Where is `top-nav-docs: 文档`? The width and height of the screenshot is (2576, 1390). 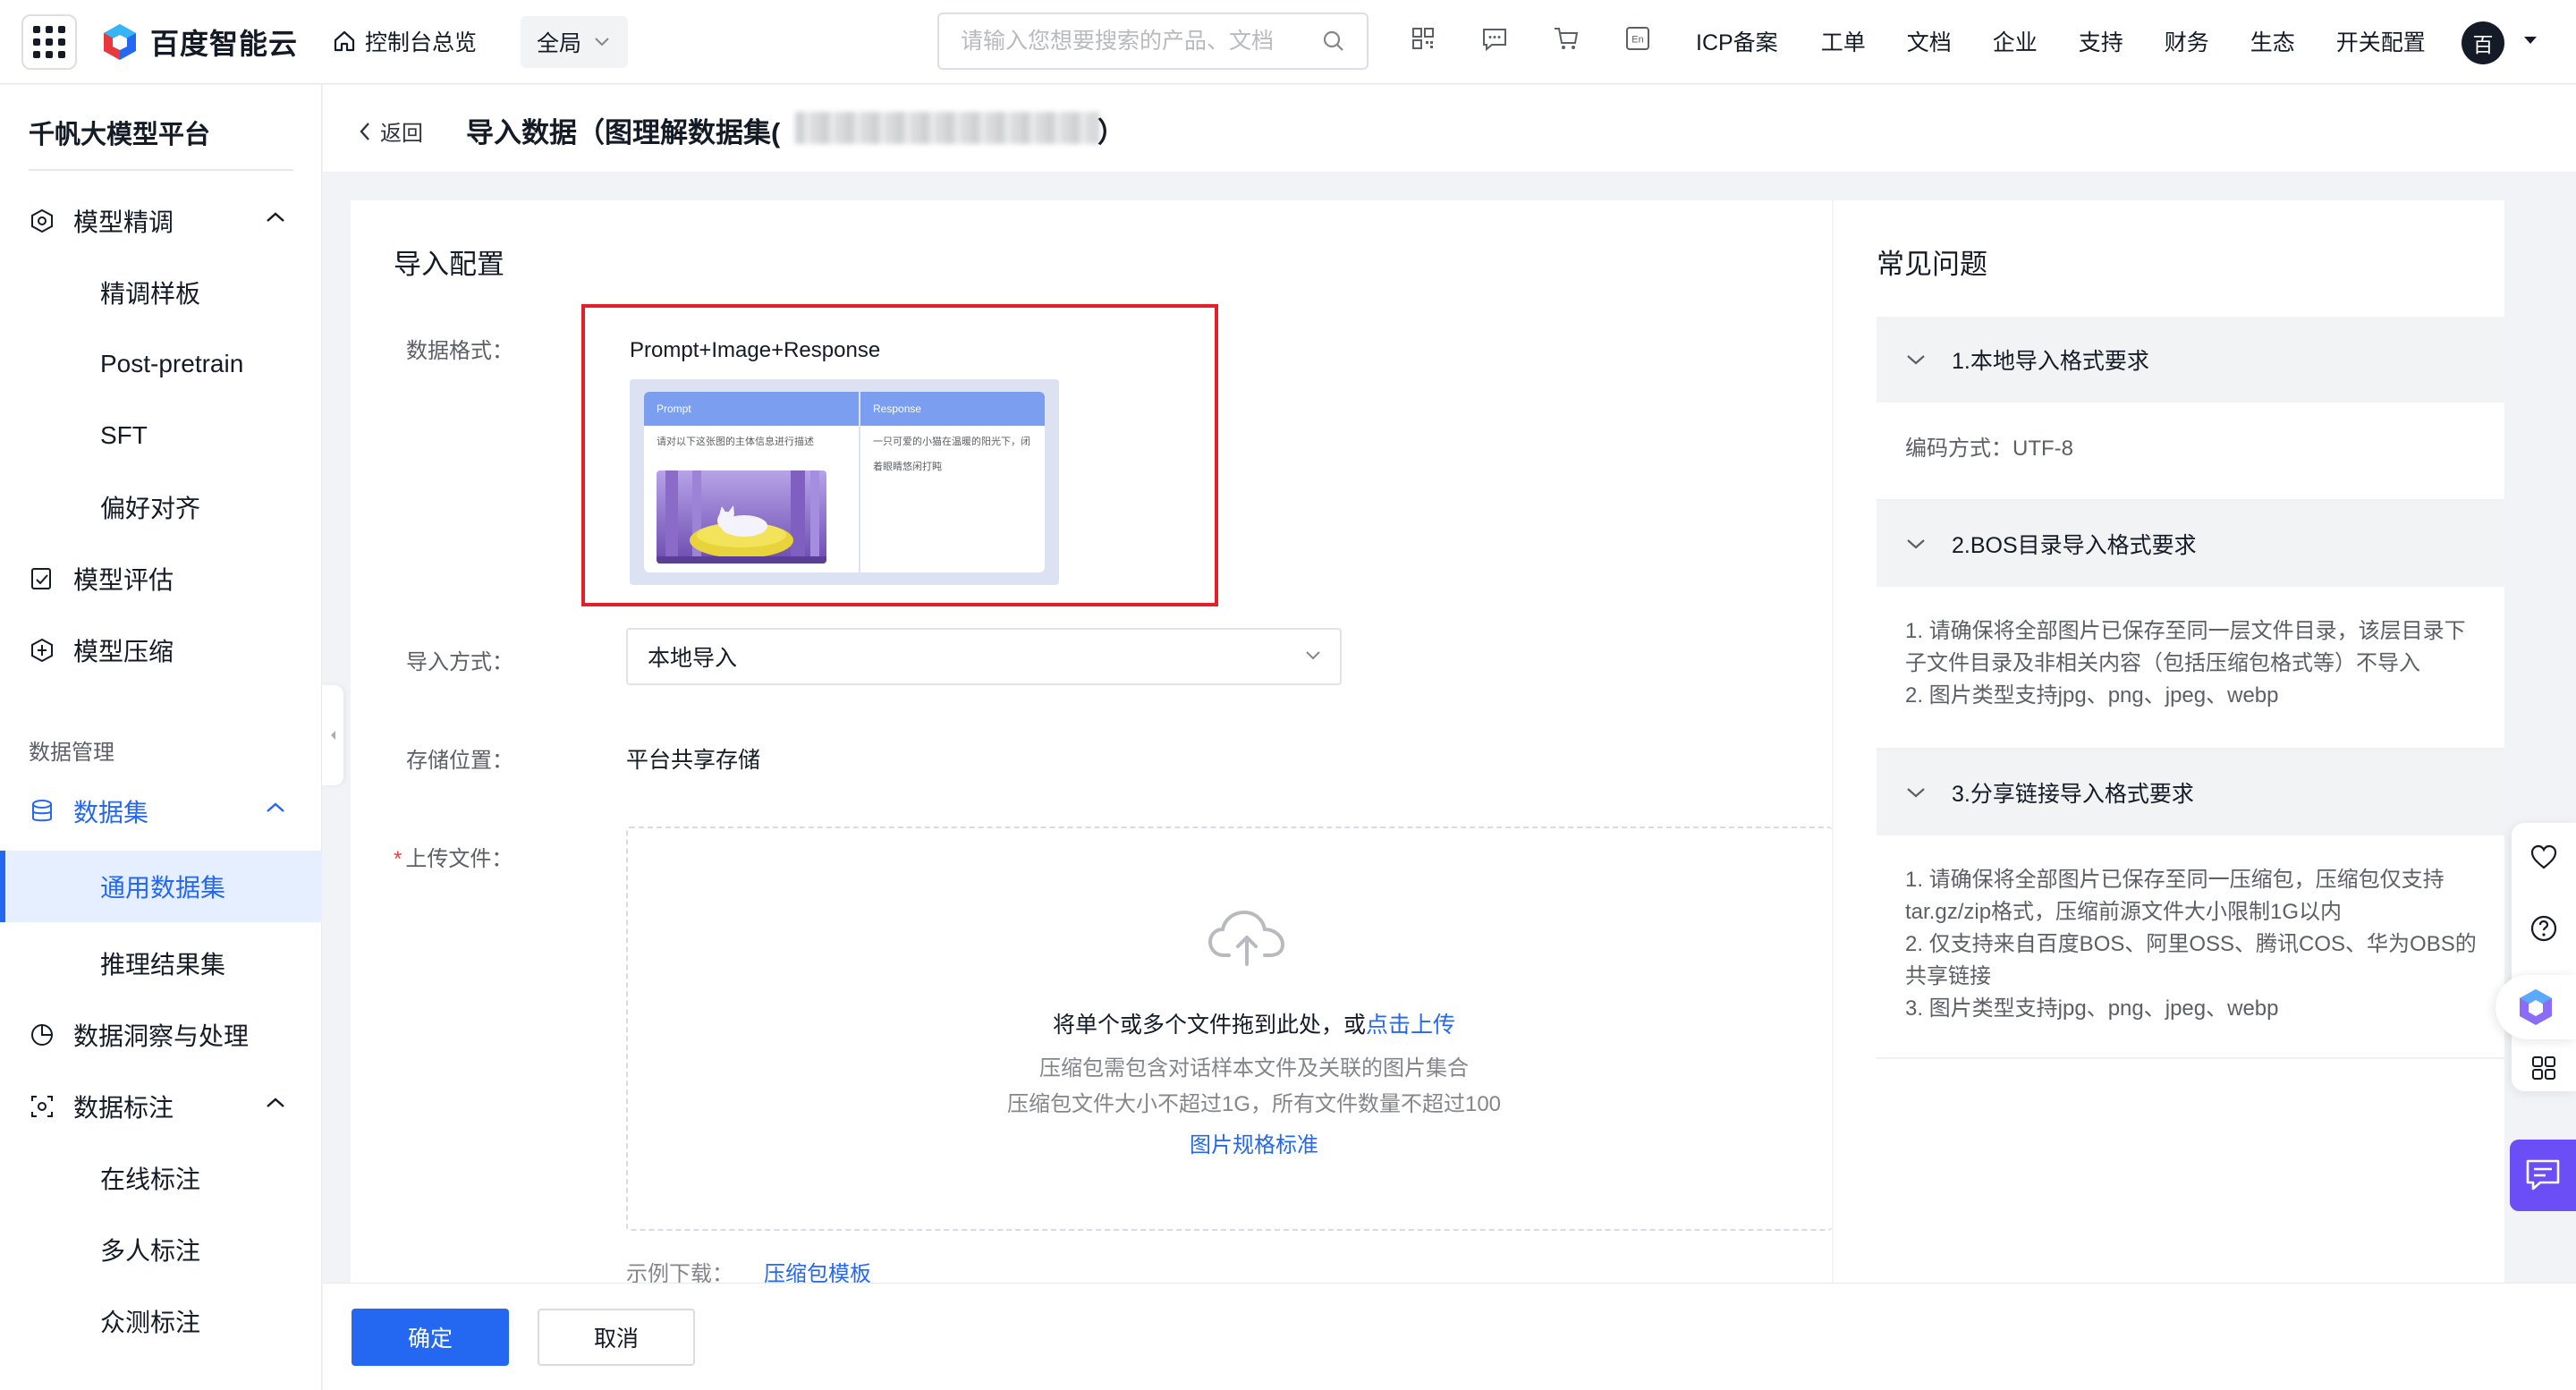 top-nav-docs: 文档 is located at coordinates (1929, 41).